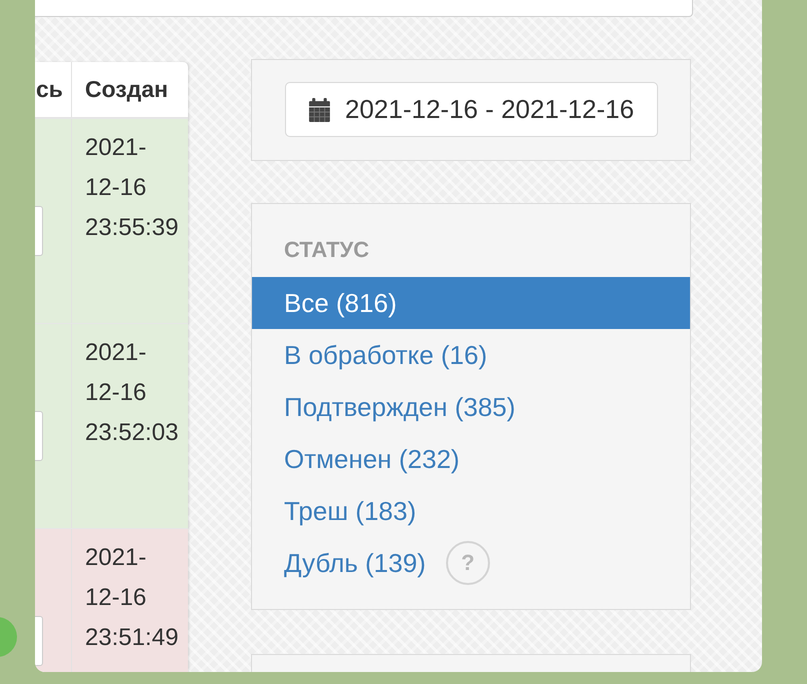  Describe the element at coordinates (127, 89) in the screenshot. I see `column-header: Создан` at that location.